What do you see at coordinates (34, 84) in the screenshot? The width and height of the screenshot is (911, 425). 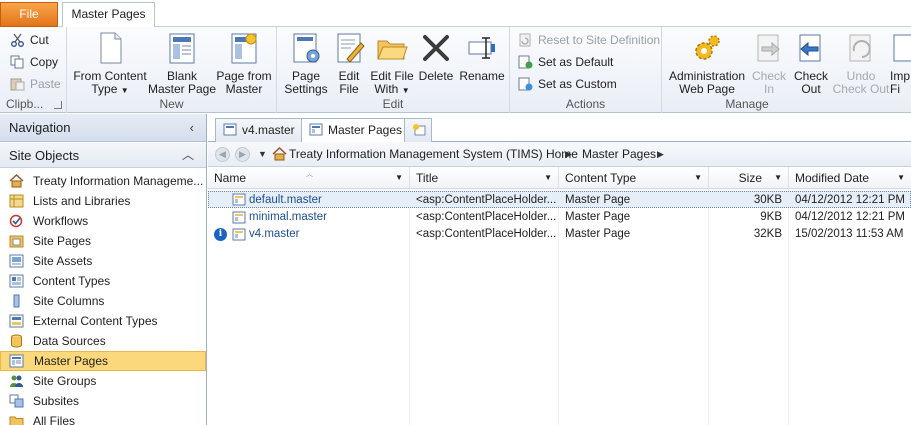 I see `paste-button: Paste` at bounding box center [34, 84].